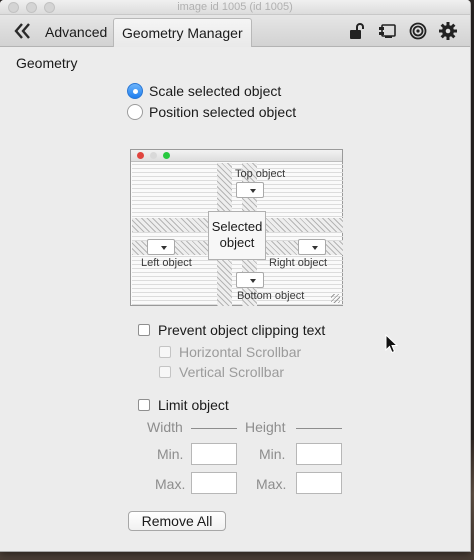 Image resolution: width=474 pixels, height=560 pixels. What do you see at coordinates (272, 454) in the screenshot?
I see `height-min-label: Min.` at bounding box center [272, 454].